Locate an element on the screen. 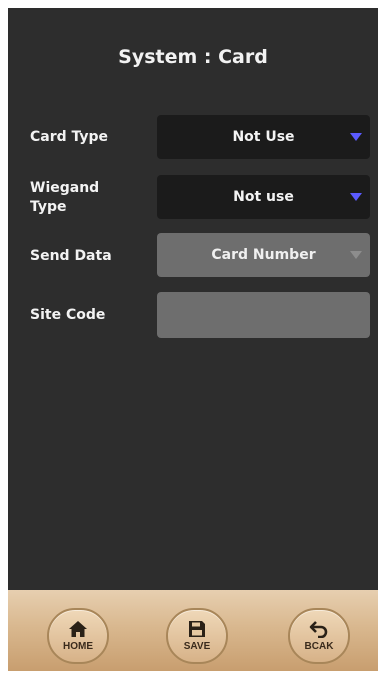 This screenshot has width=378, height=679. save-button-label: SAVE is located at coordinates (197, 646).